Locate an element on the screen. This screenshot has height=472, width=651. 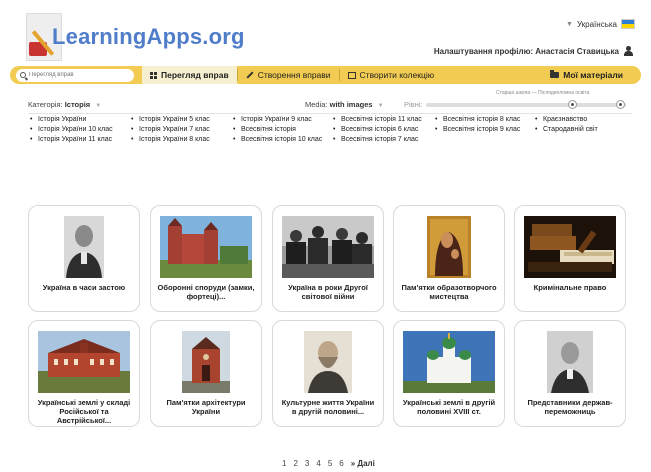
nav-create-app: Створення вправи is located at coordinates (288, 75).